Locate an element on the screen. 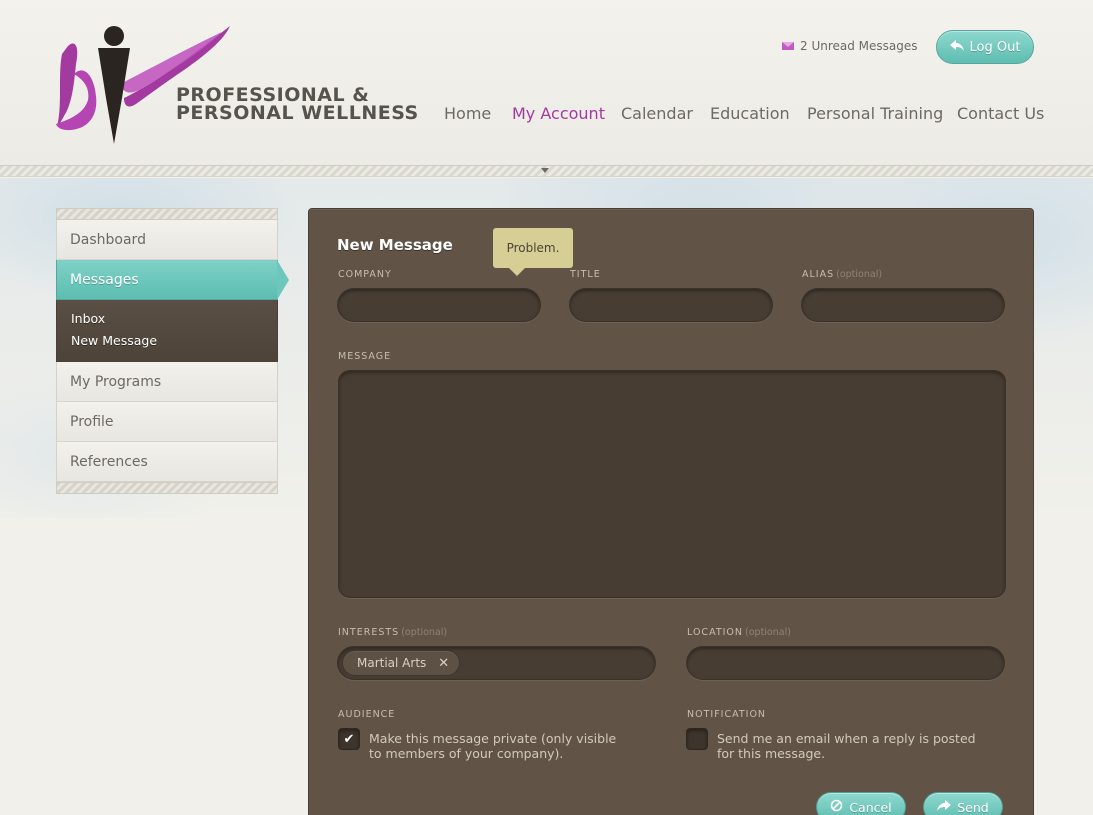 The width and height of the screenshot is (1093, 815). alias-label: ALIAS (optional) is located at coordinates (842, 274).